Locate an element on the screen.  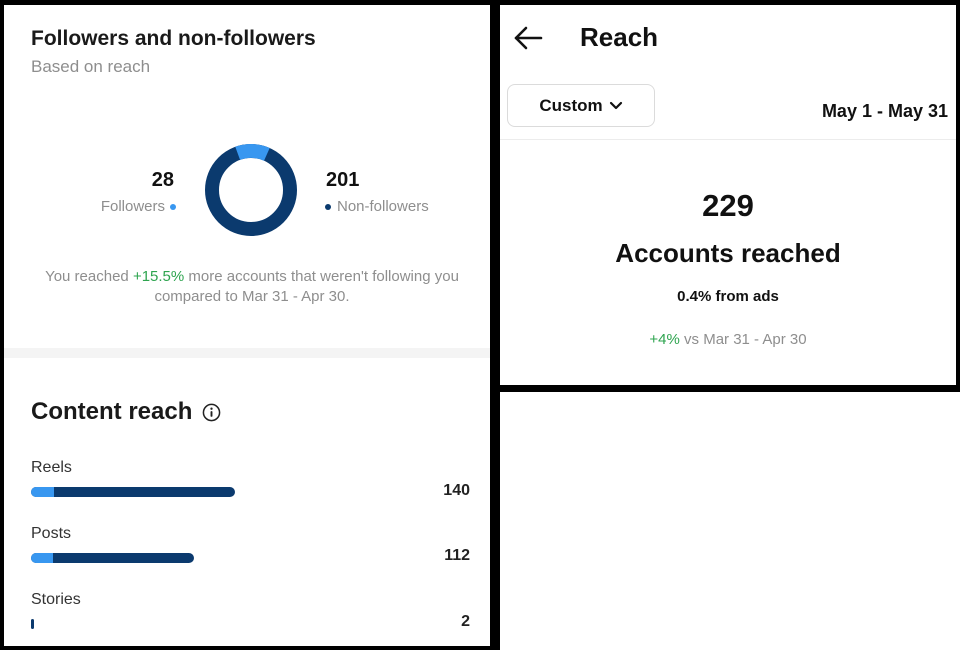
followers-legend: Followers is located at coordinates (138, 206).